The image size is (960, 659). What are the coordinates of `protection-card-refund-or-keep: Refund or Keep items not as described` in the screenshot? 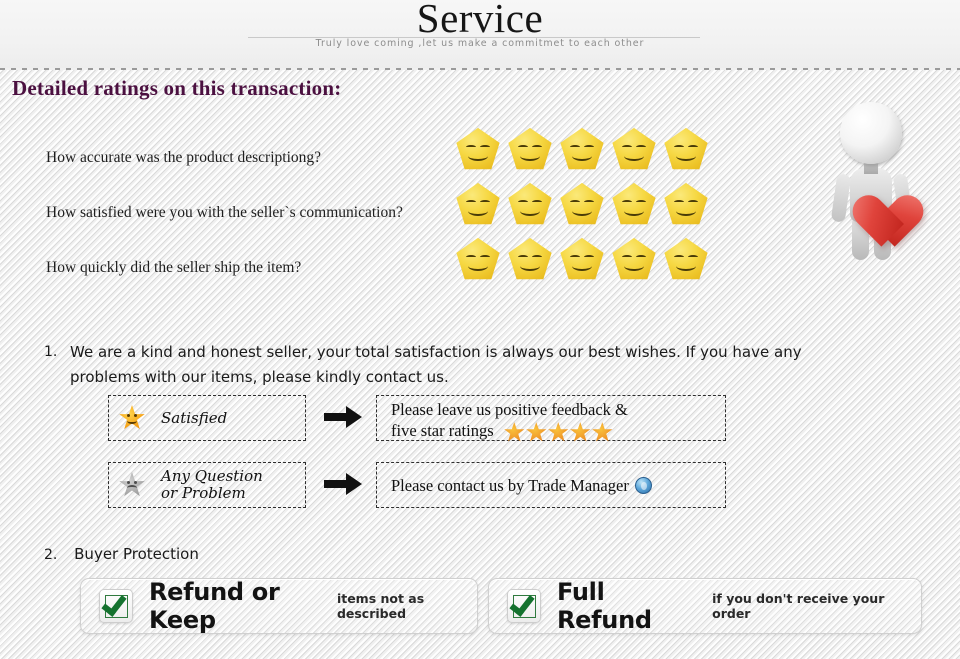 It's located at (279, 606).